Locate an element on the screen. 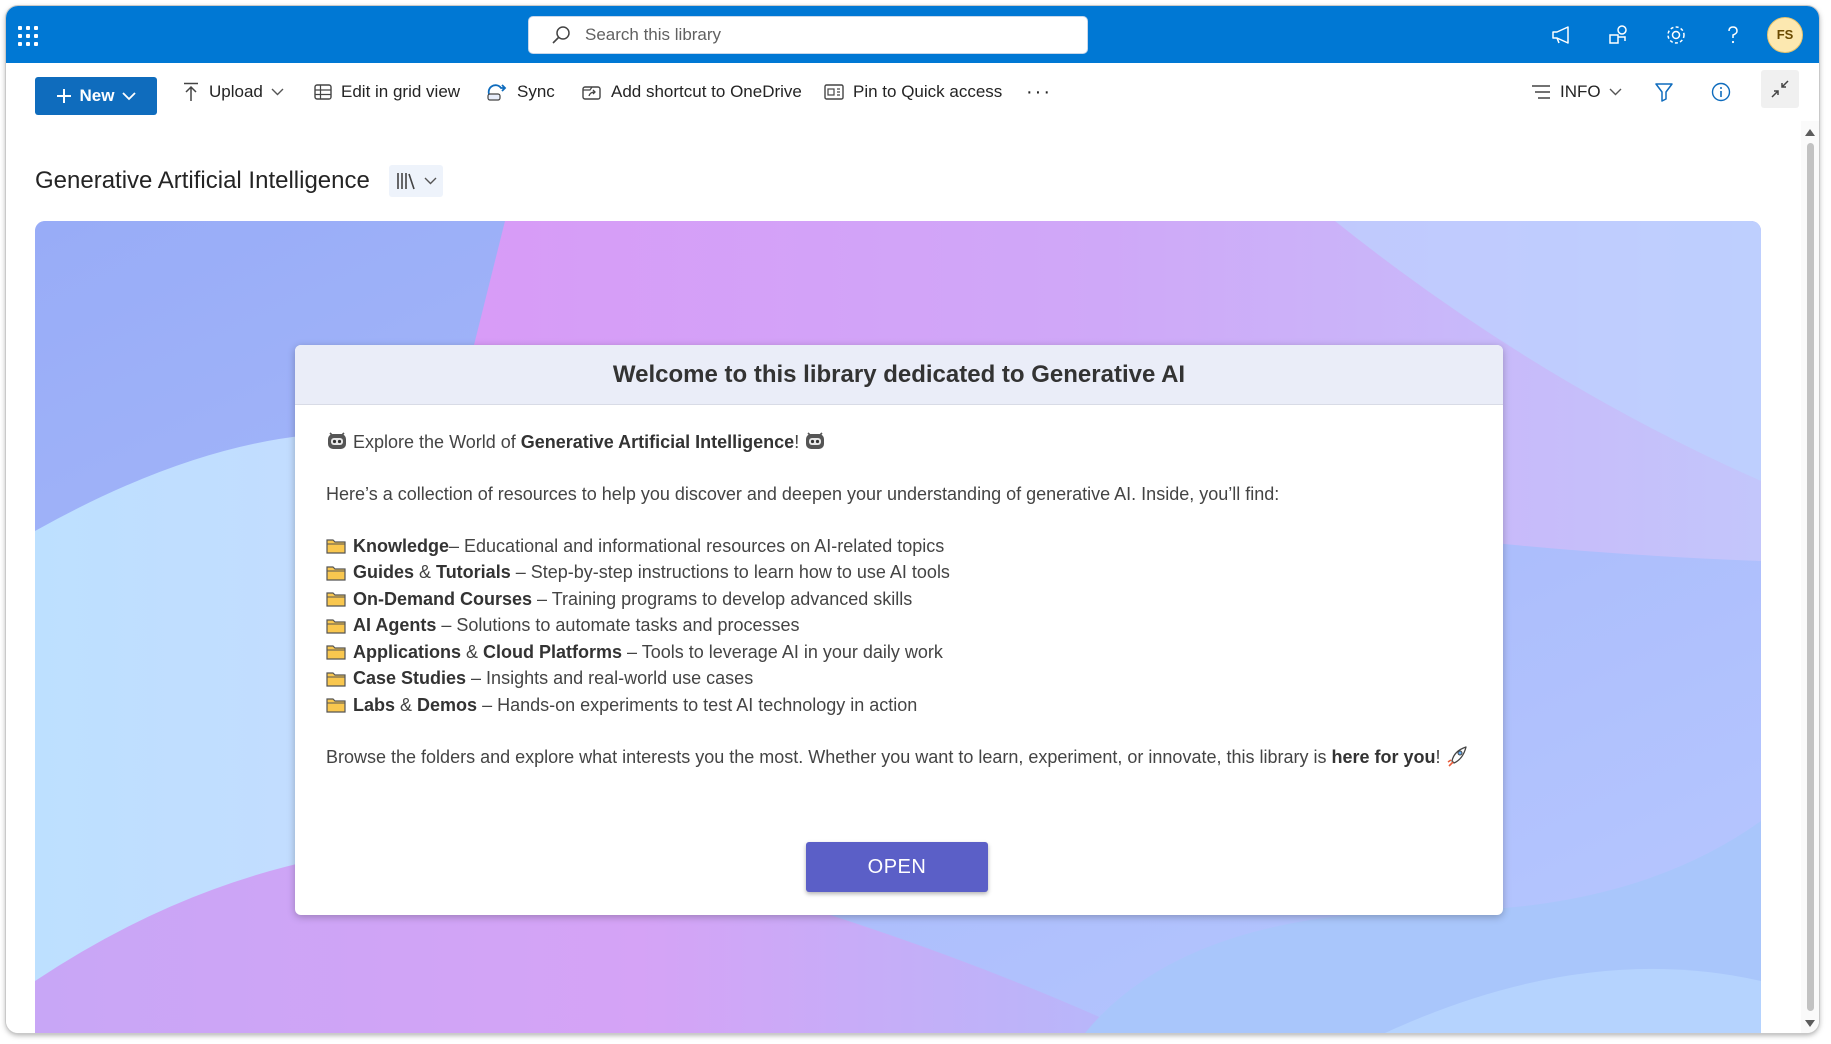  collapse-button is located at coordinates (1780, 89).